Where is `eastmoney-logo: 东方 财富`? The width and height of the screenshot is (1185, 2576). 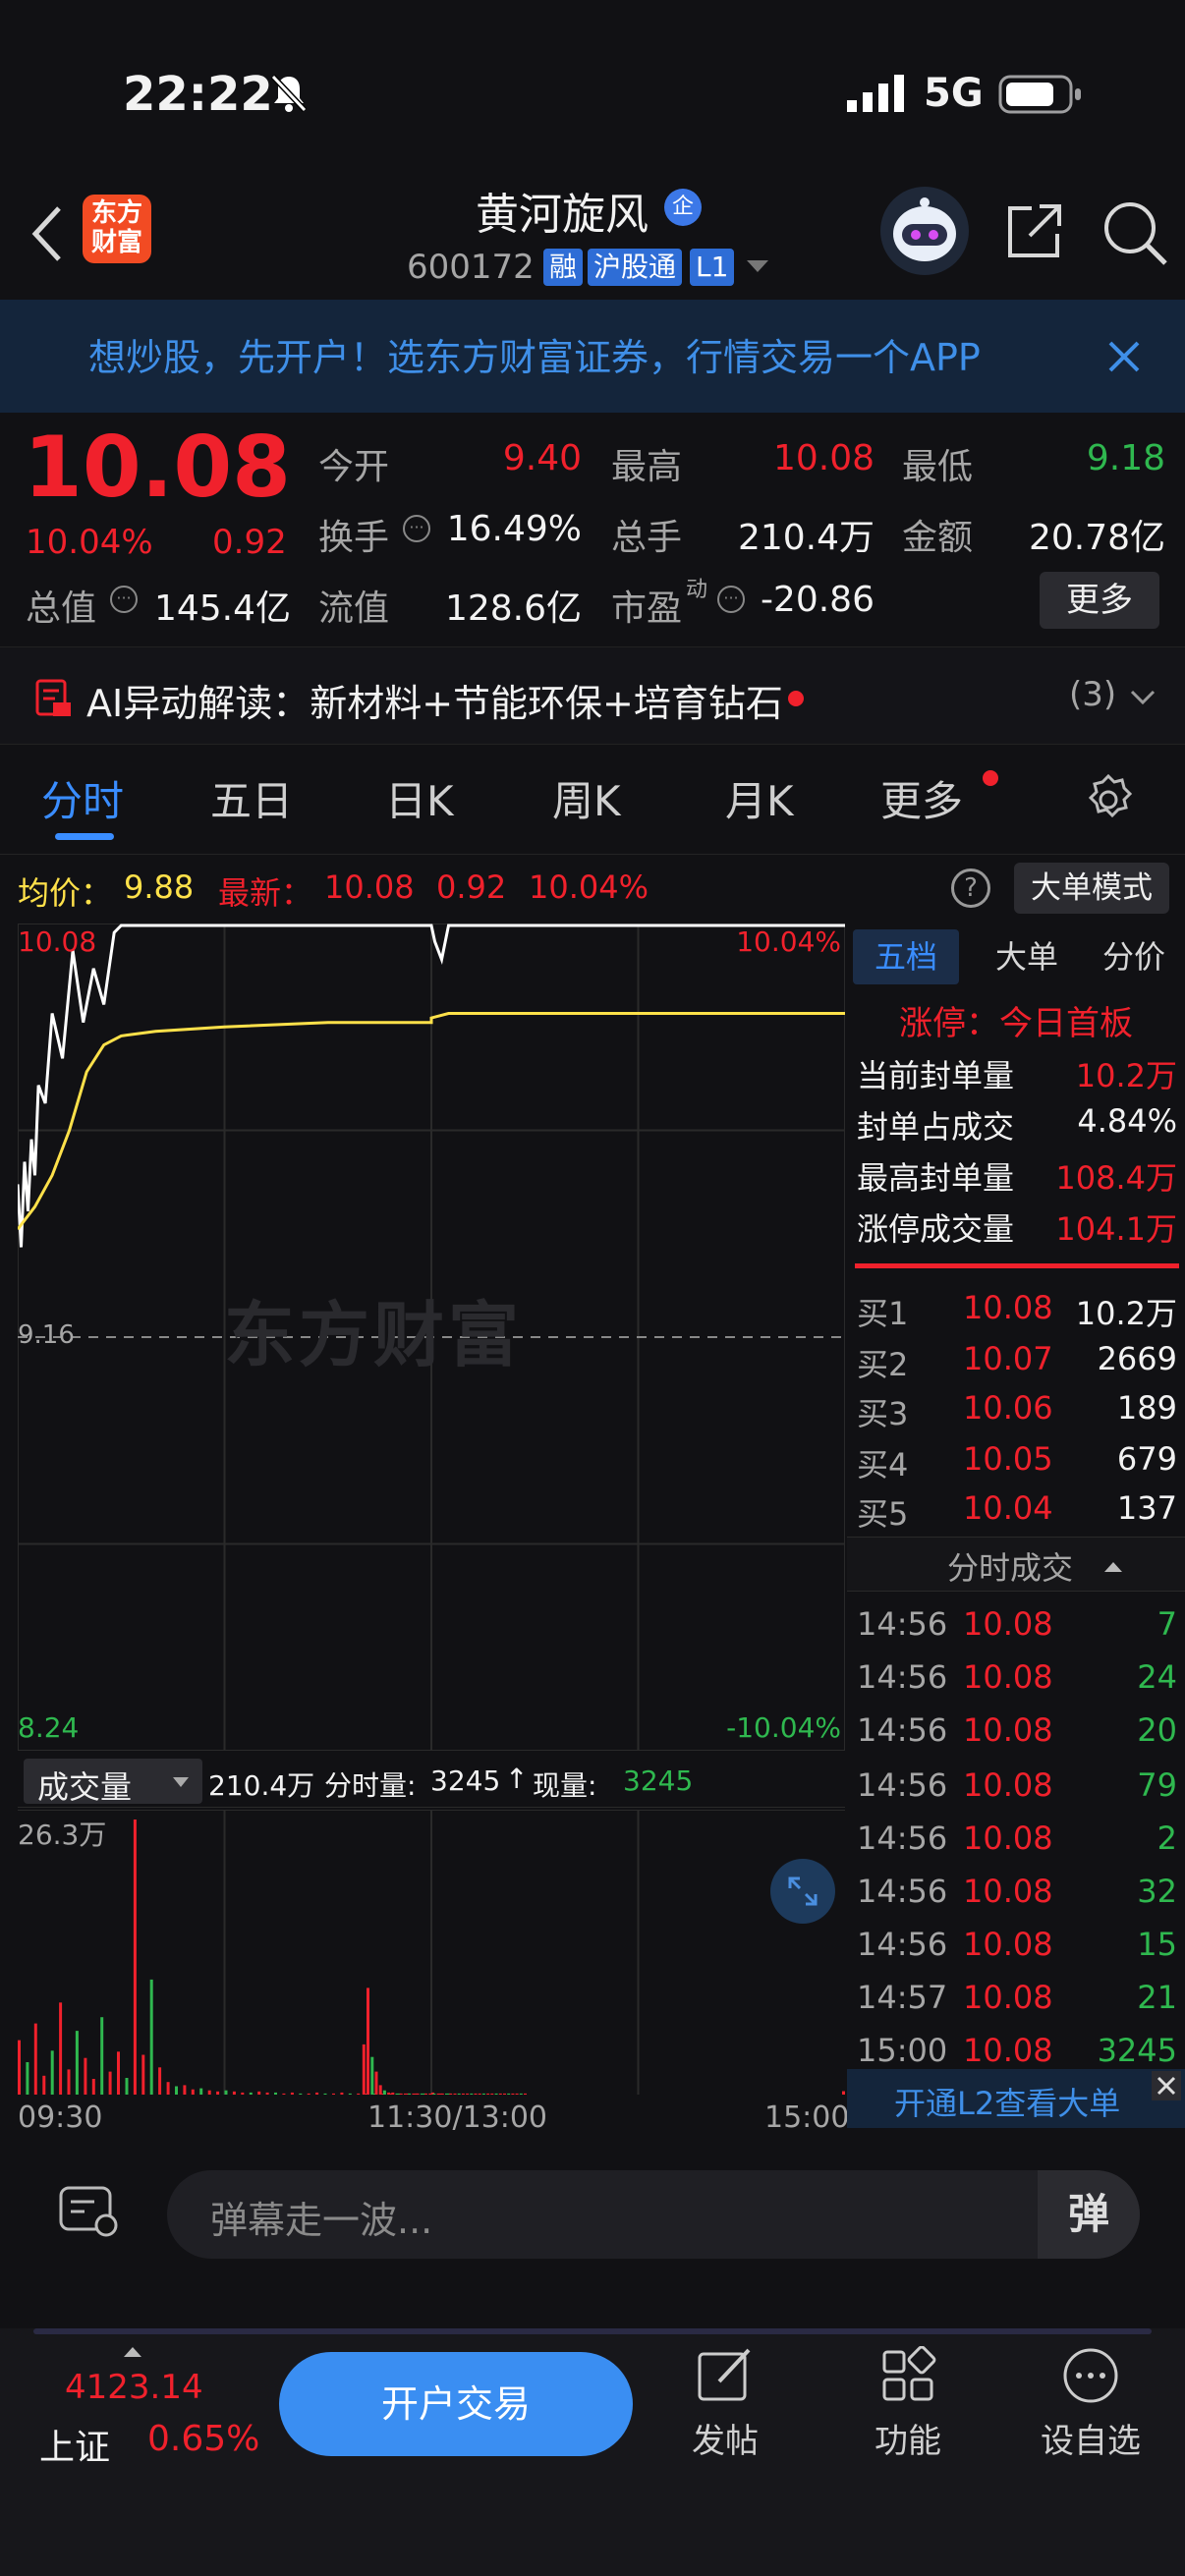 eastmoney-logo: 东方 财富 is located at coordinates (117, 229).